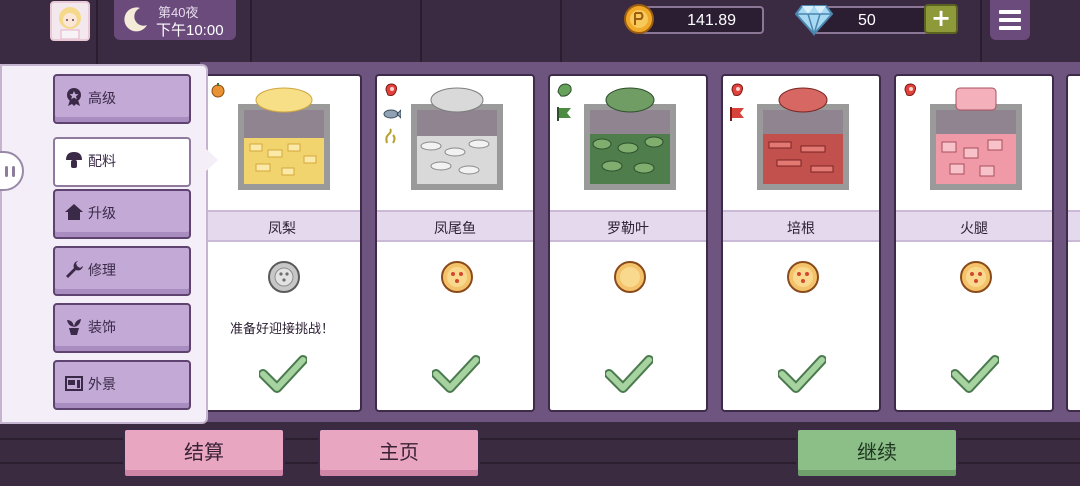  I want to click on sidebar-item-label: 外景, so click(102, 385).